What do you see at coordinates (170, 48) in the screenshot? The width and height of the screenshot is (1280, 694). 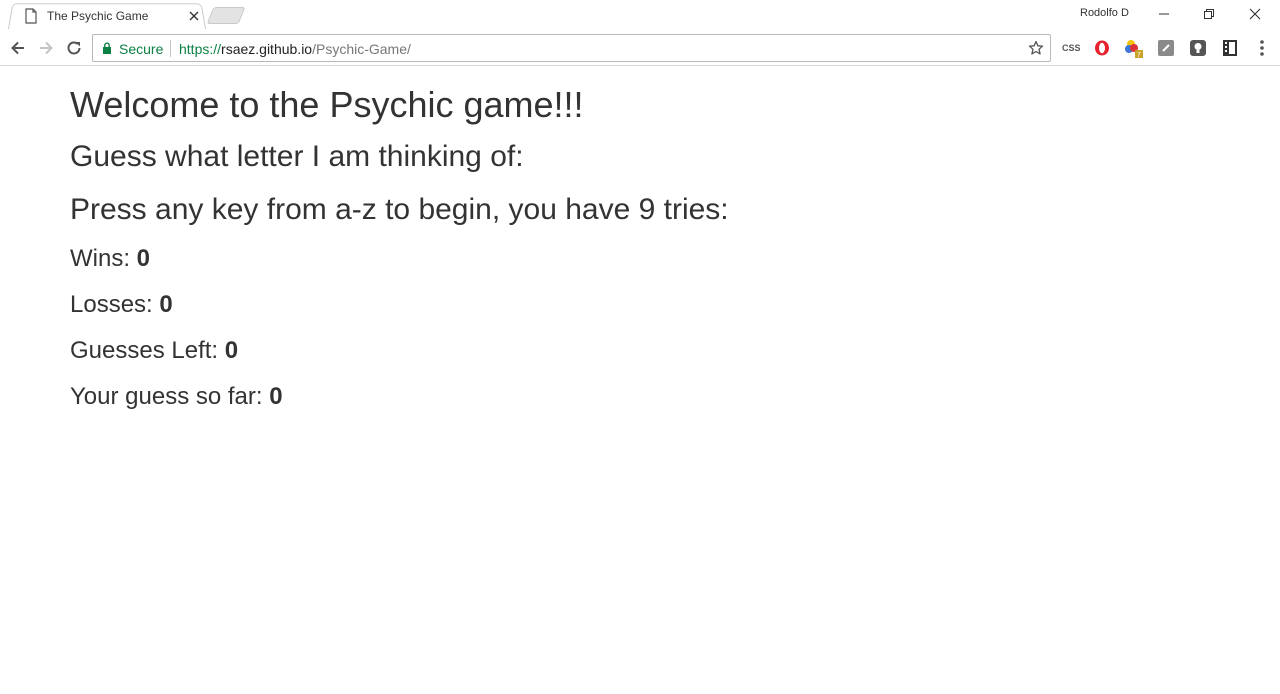 I see `address-separator` at bounding box center [170, 48].